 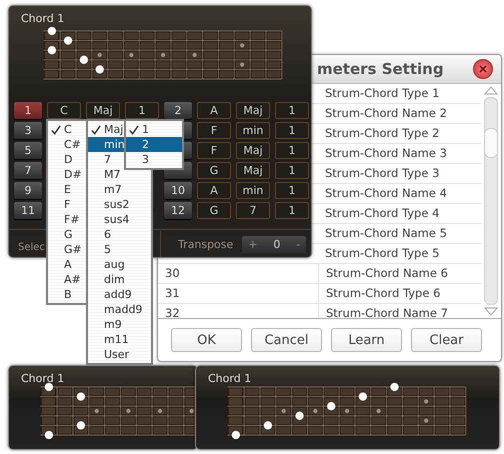 What do you see at coordinates (119, 249) in the screenshot?
I see `menu-item: 5` at bounding box center [119, 249].